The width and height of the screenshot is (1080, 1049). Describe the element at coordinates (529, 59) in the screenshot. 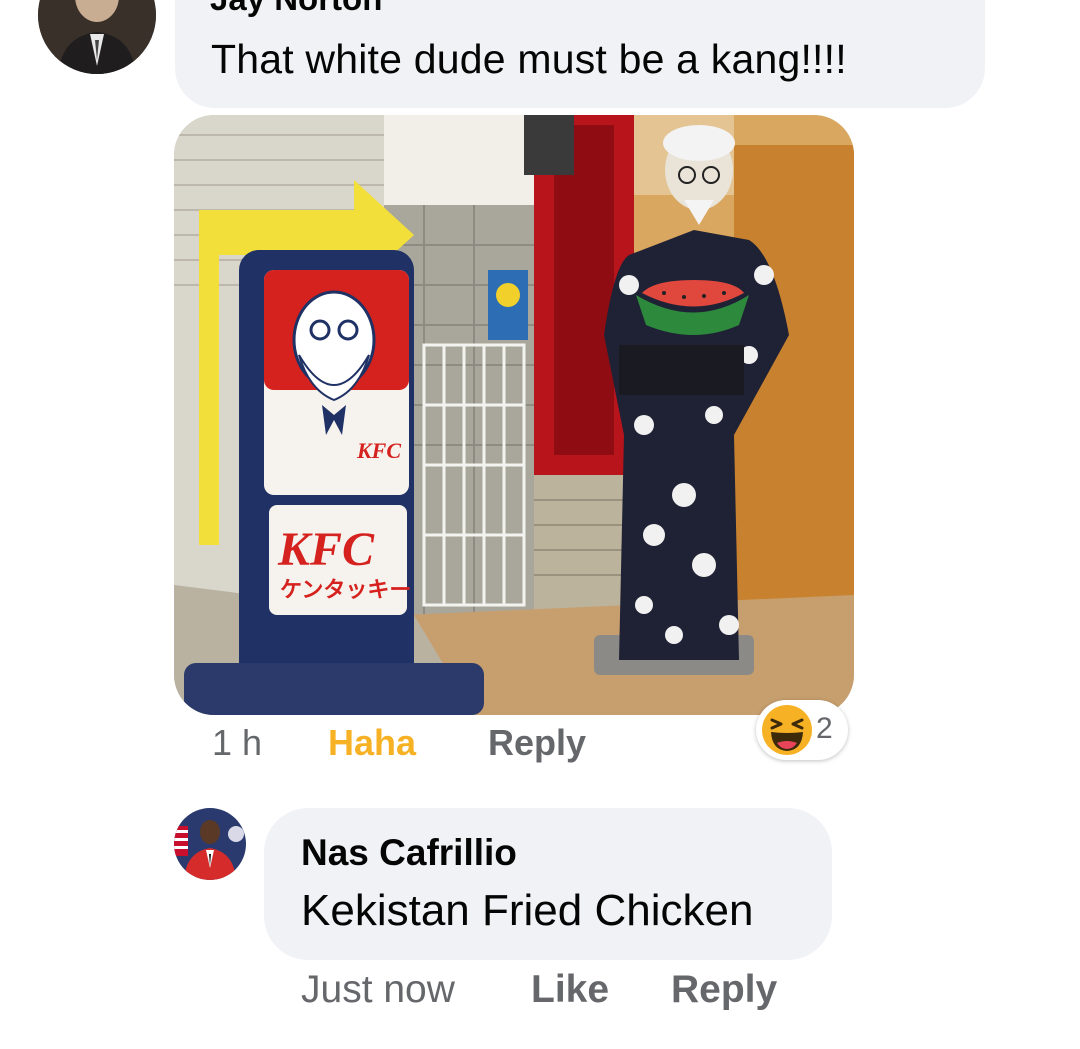

I see `comment-text: That white dude must be a kang!!!!` at that location.